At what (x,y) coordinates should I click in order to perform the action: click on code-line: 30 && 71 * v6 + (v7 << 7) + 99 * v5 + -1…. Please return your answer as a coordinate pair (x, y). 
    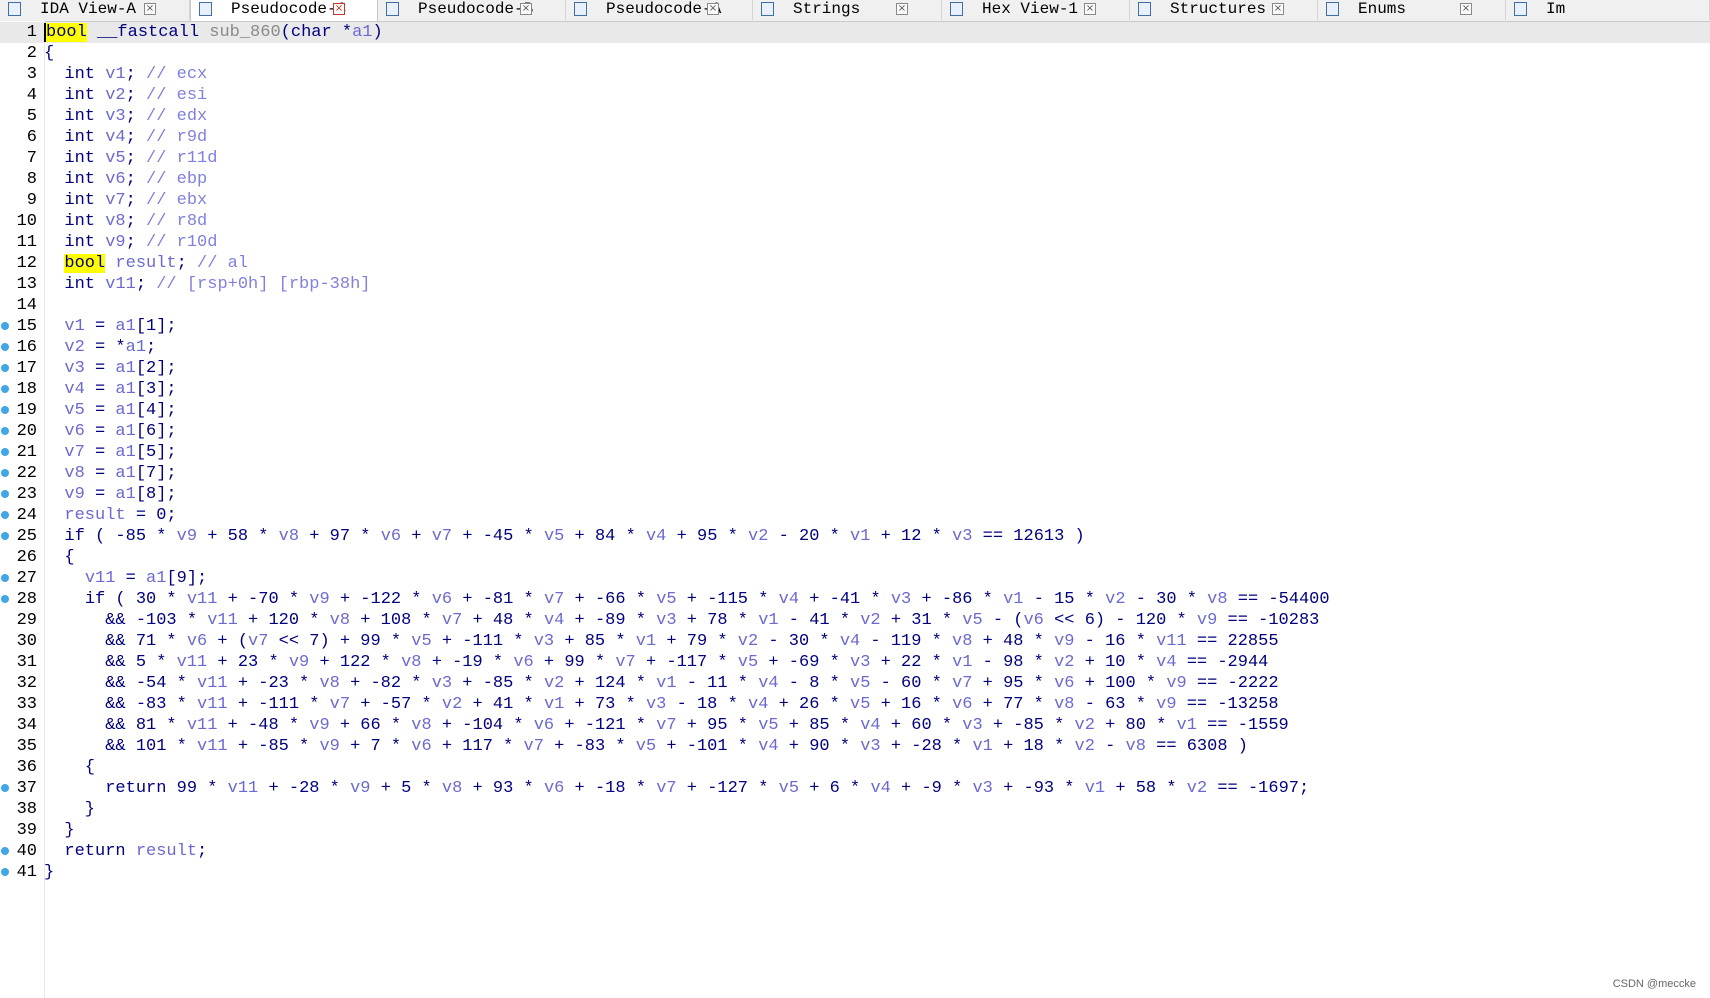
    Looking at the image, I should click on (855, 641).